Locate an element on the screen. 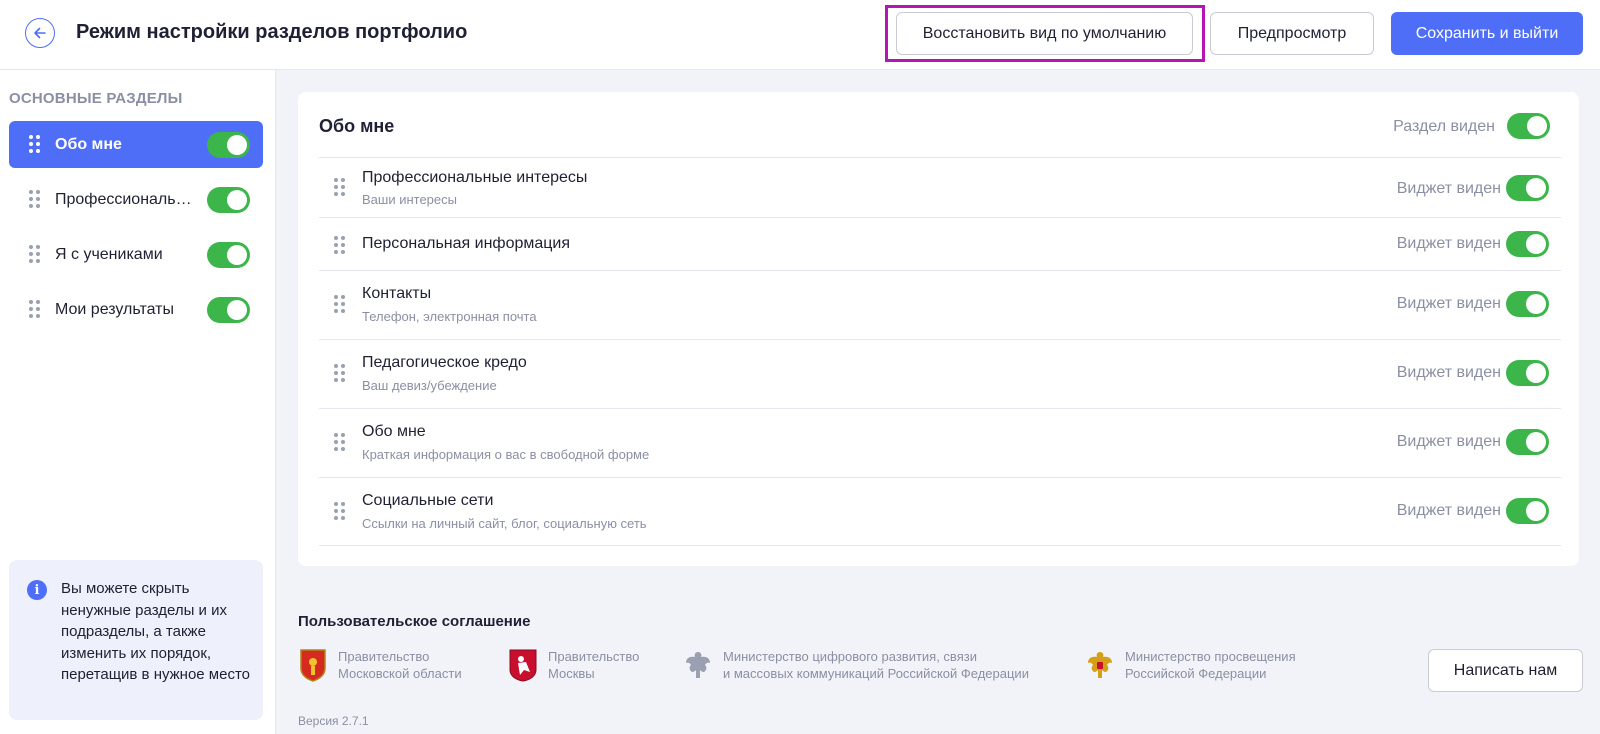 The height and width of the screenshot is (734, 1600). sidebar-item-my-results: Мои результаты is located at coordinates (136, 309).